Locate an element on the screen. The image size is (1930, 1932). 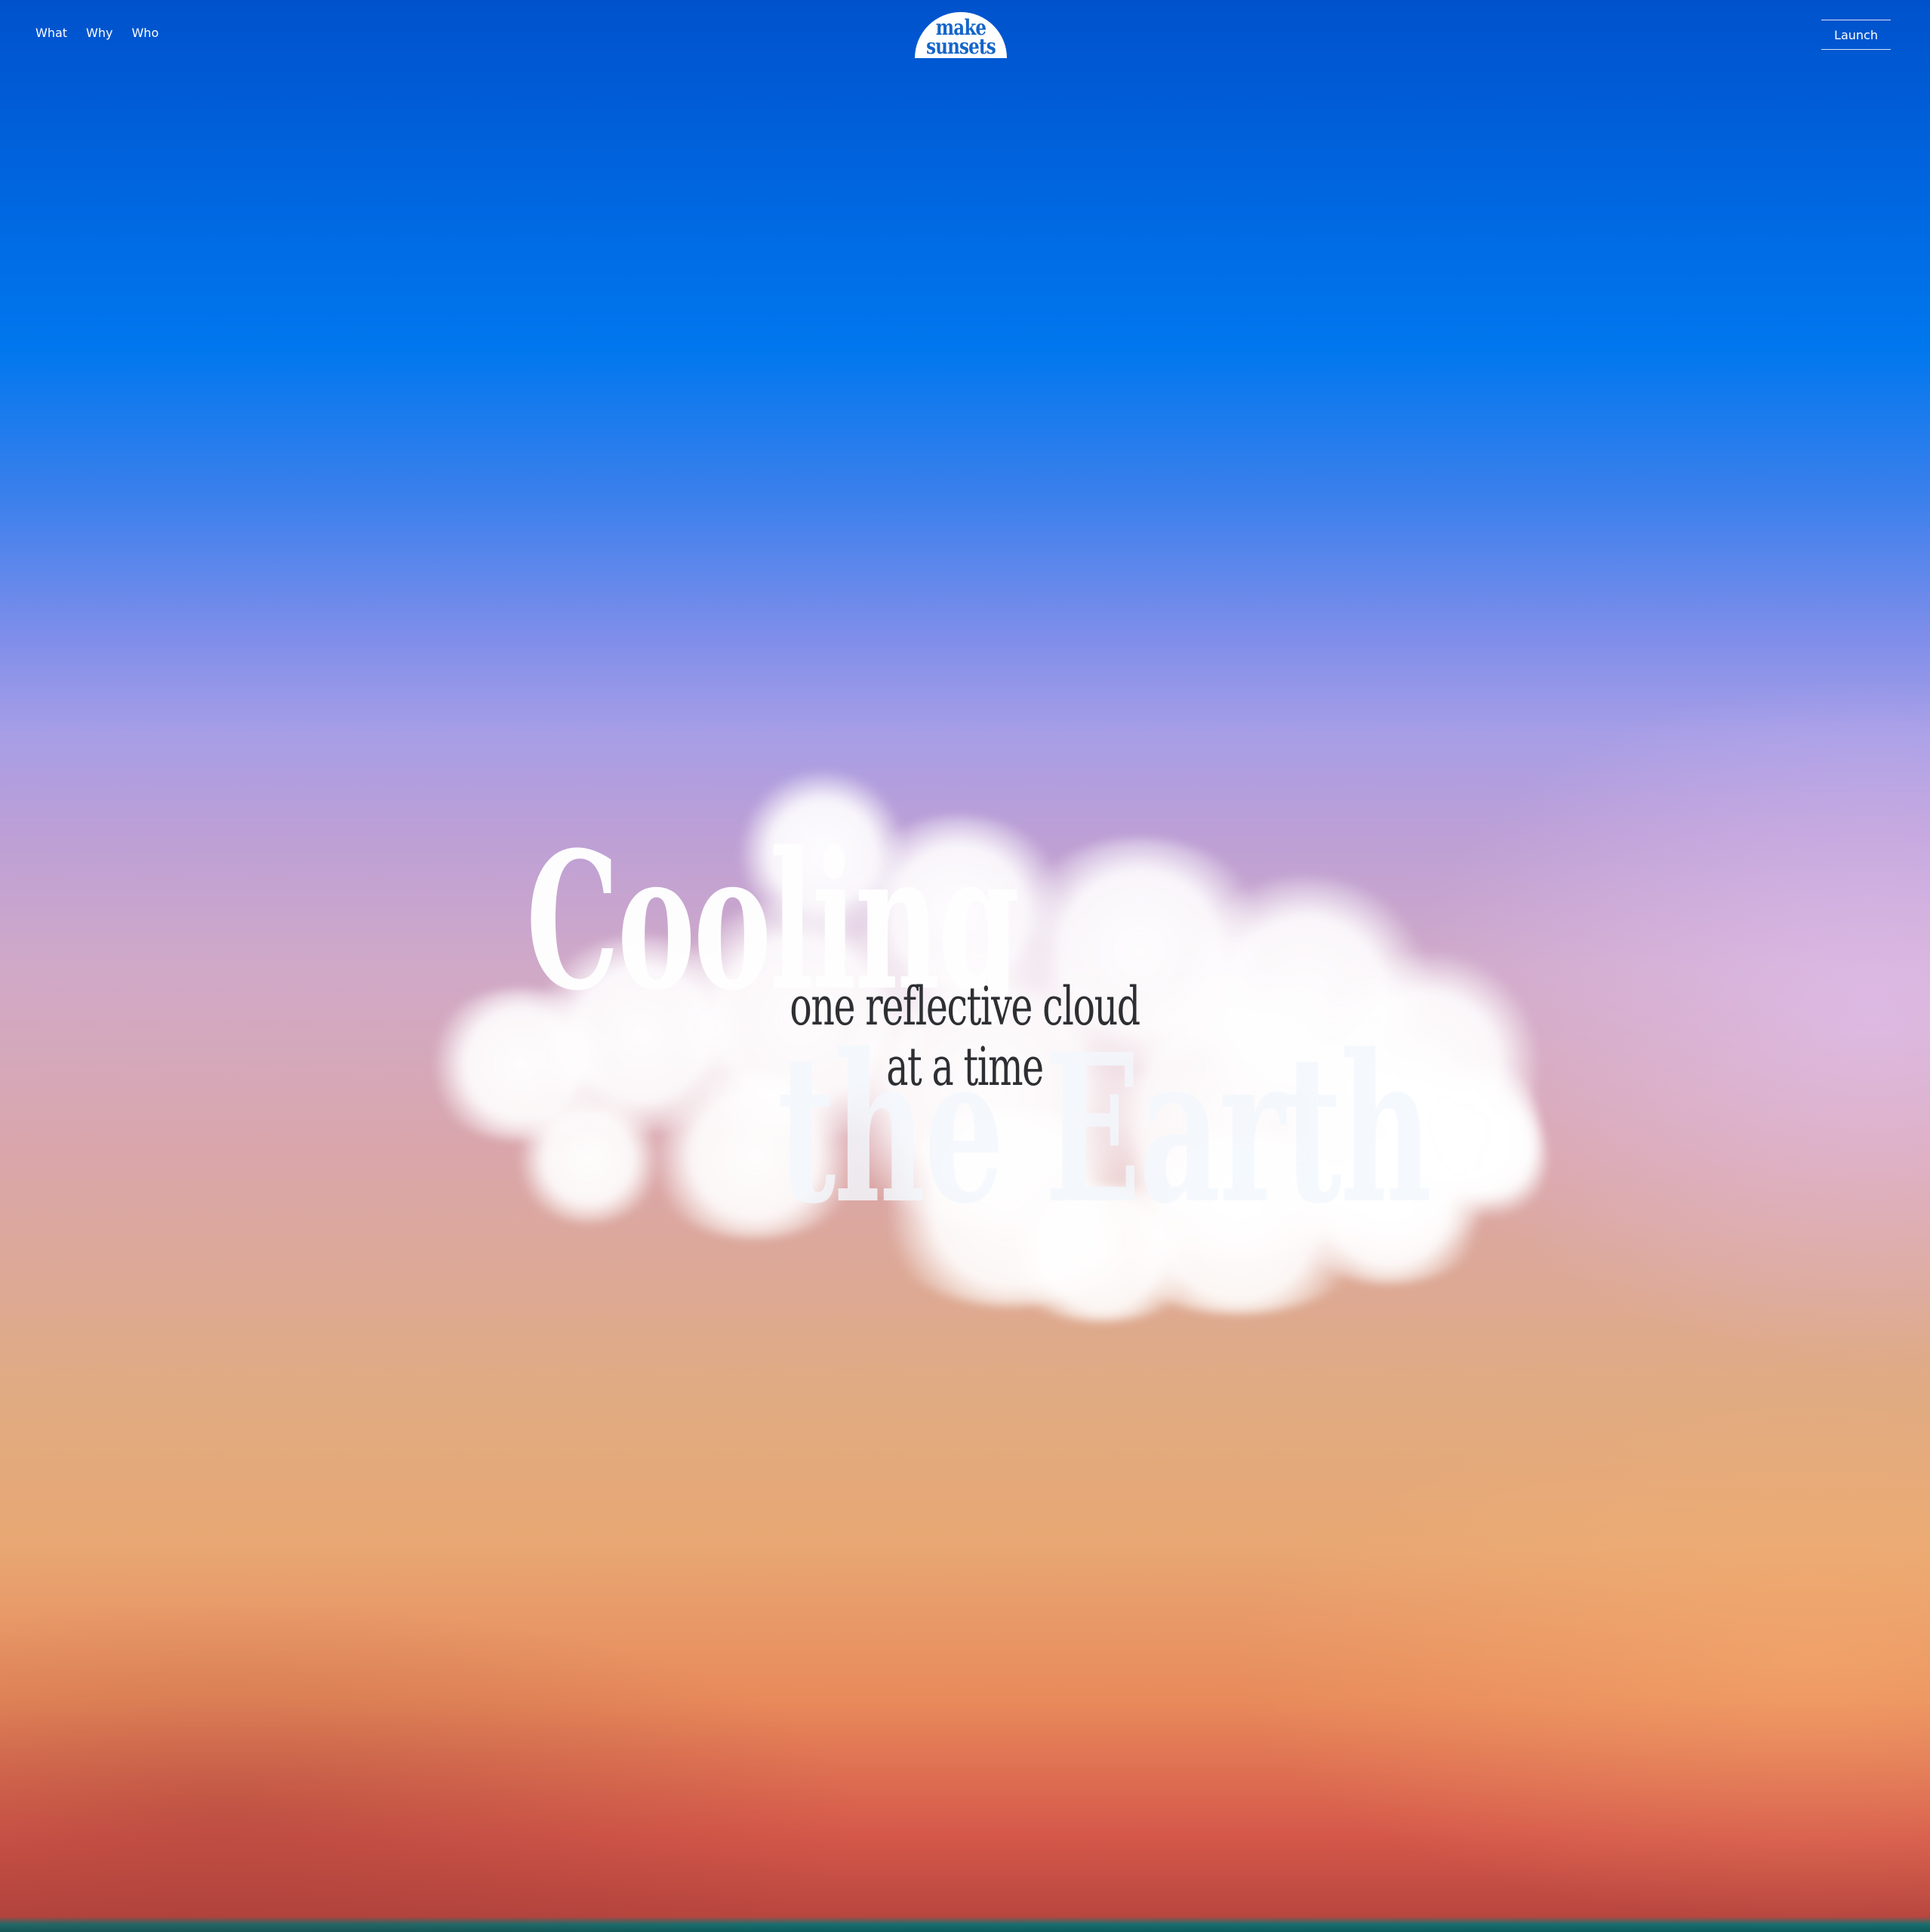
main-nav: What Why Who is located at coordinates (97, 33).